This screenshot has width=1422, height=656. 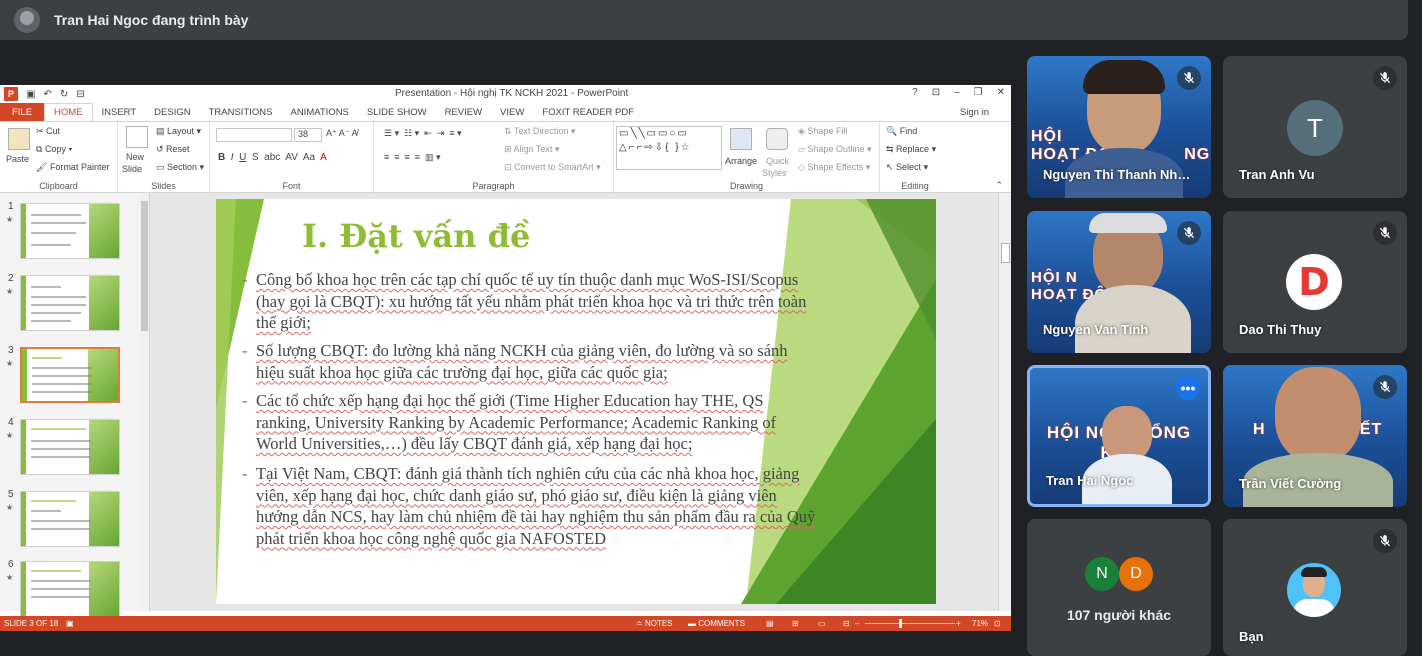 I want to click on tab-view: VIEW, so click(x=512, y=112).